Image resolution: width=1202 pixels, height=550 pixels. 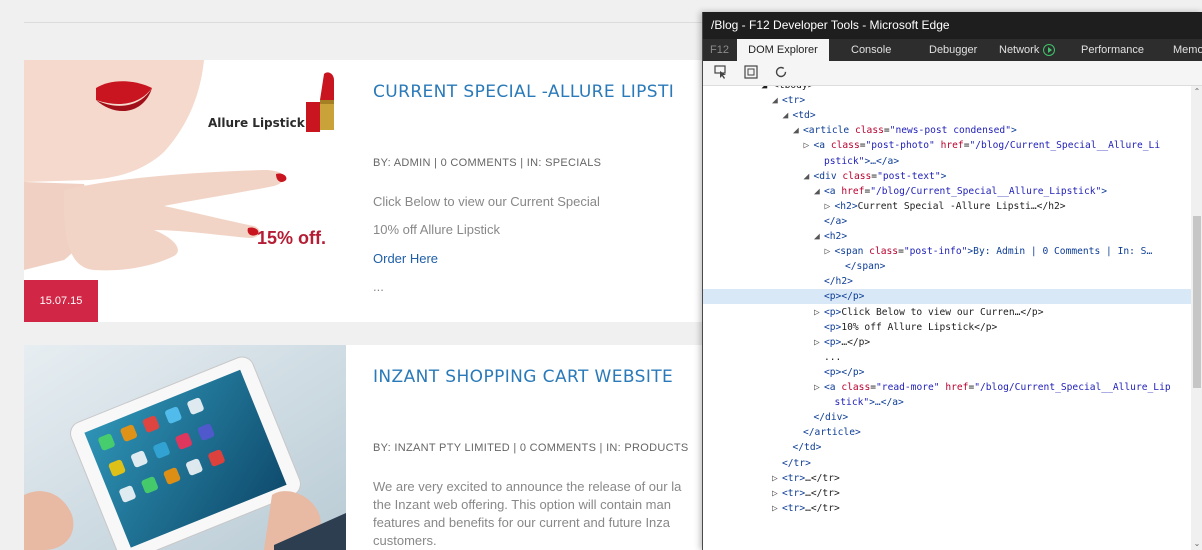 What do you see at coordinates (822, 508) in the screenshot?
I see `dom-text: …</tr>` at bounding box center [822, 508].